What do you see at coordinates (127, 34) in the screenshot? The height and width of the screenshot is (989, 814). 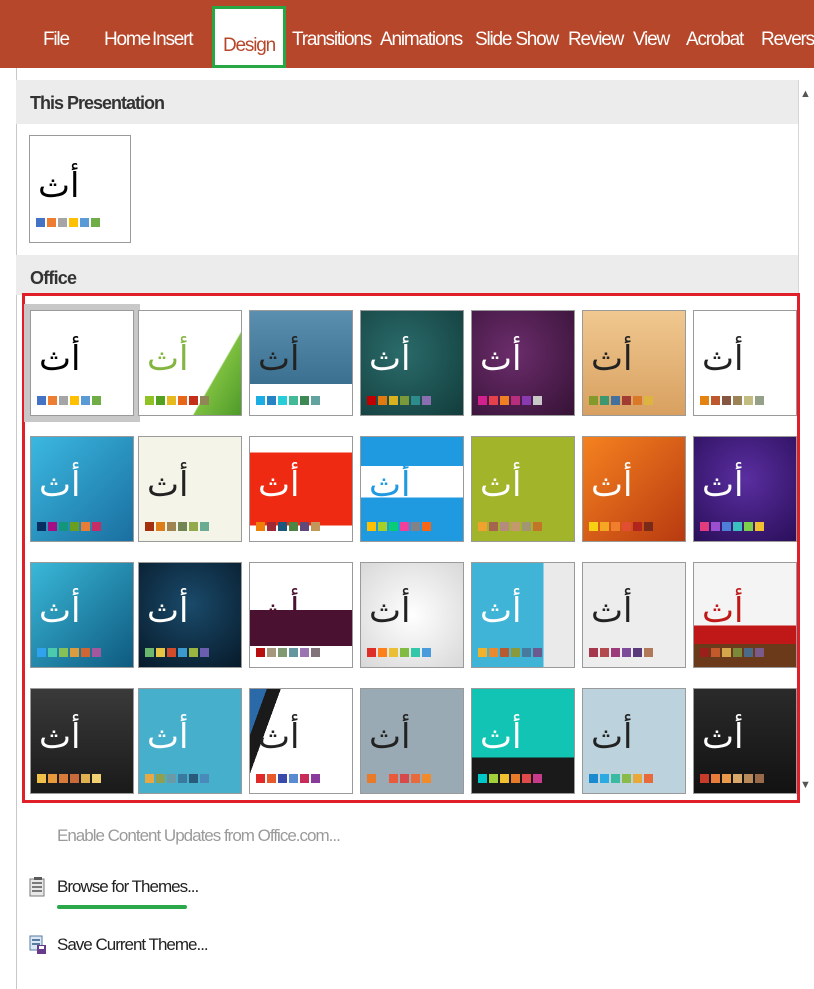 I see `tab-home: Home` at bounding box center [127, 34].